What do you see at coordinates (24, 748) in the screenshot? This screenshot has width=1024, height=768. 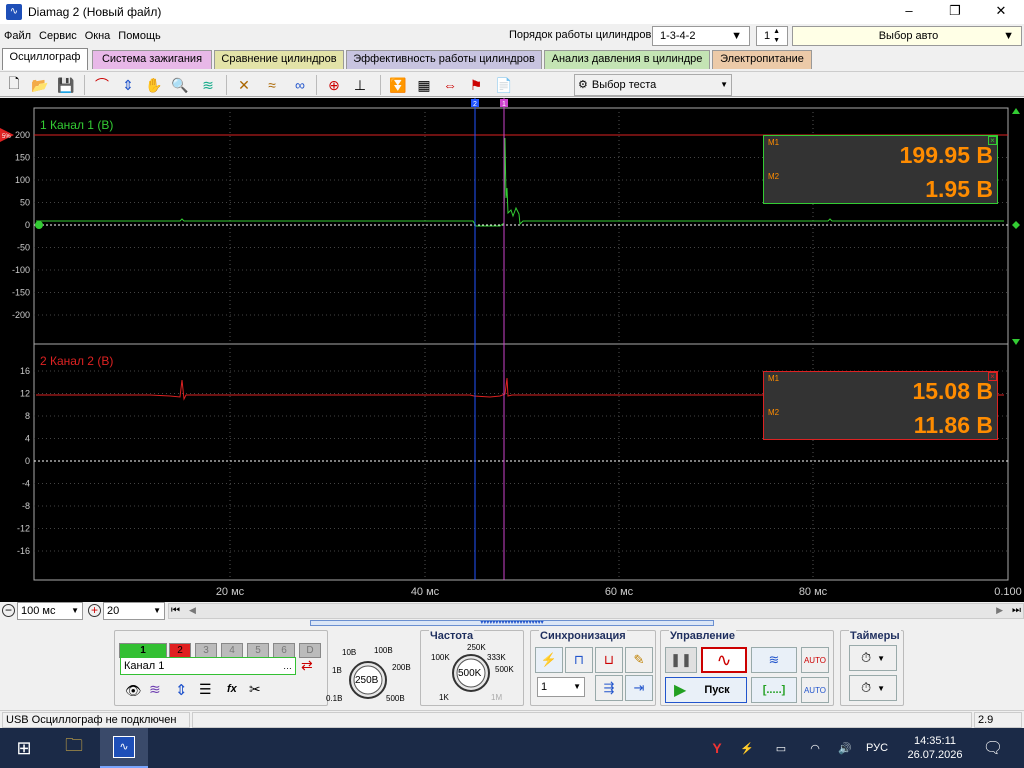 I see `windows-start-icon: ⊞` at bounding box center [24, 748].